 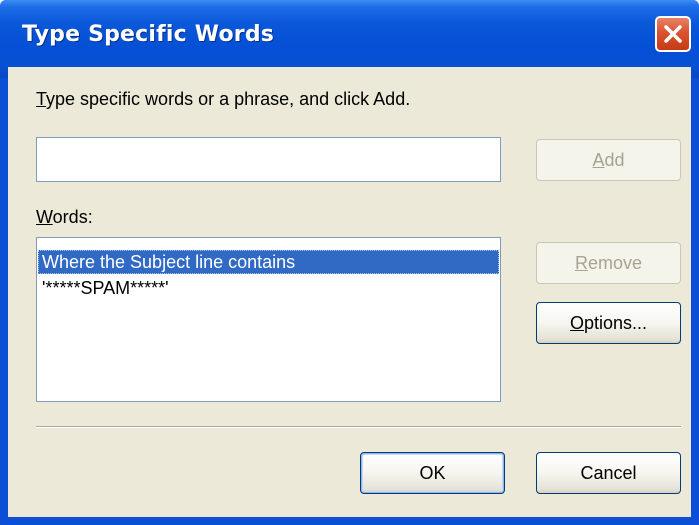 What do you see at coordinates (576, 323) in the screenshot?
I see `options-mnemonic: O` at bounding box center [576, 323].